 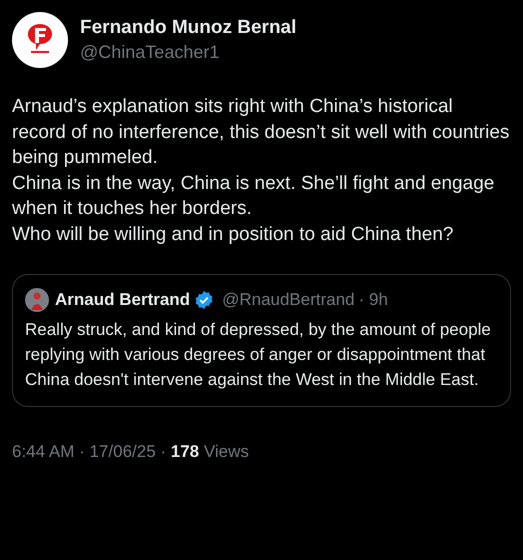 I want to click on avatar-icon, so click(x=37, y=300).